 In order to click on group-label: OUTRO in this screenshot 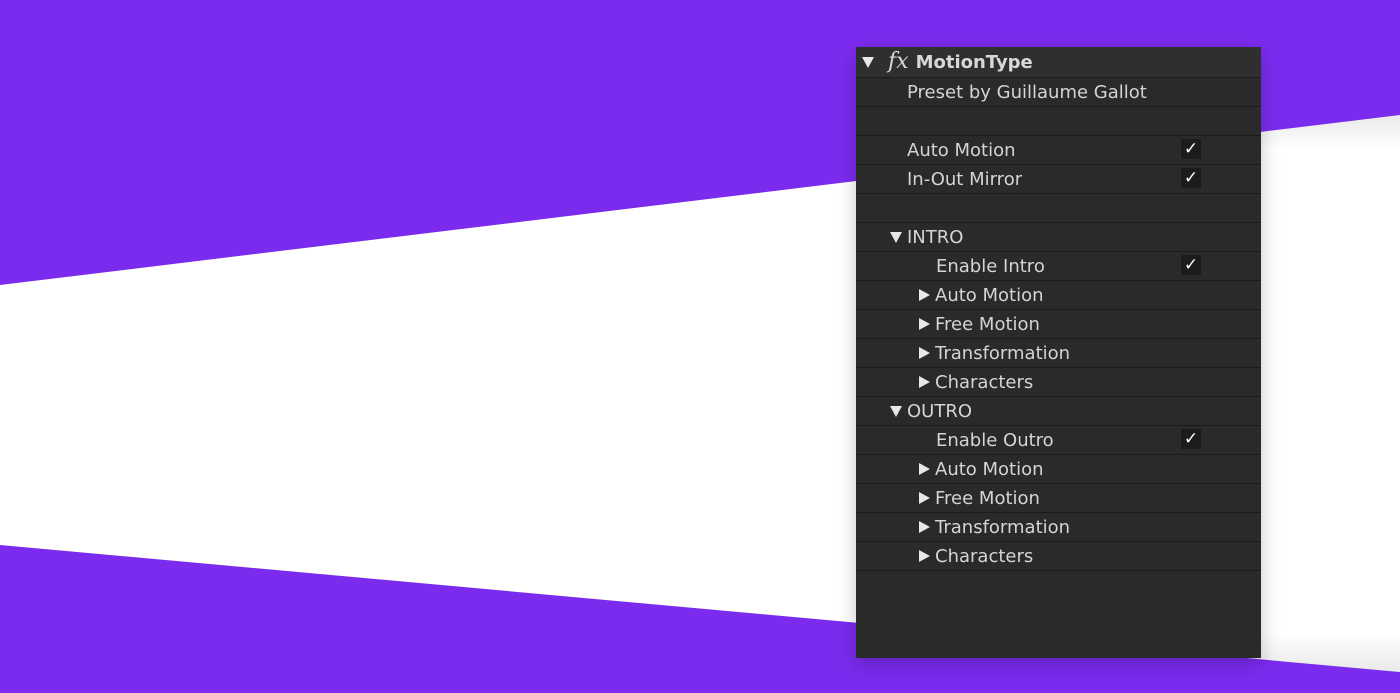, I will do `click(940, 411)`.